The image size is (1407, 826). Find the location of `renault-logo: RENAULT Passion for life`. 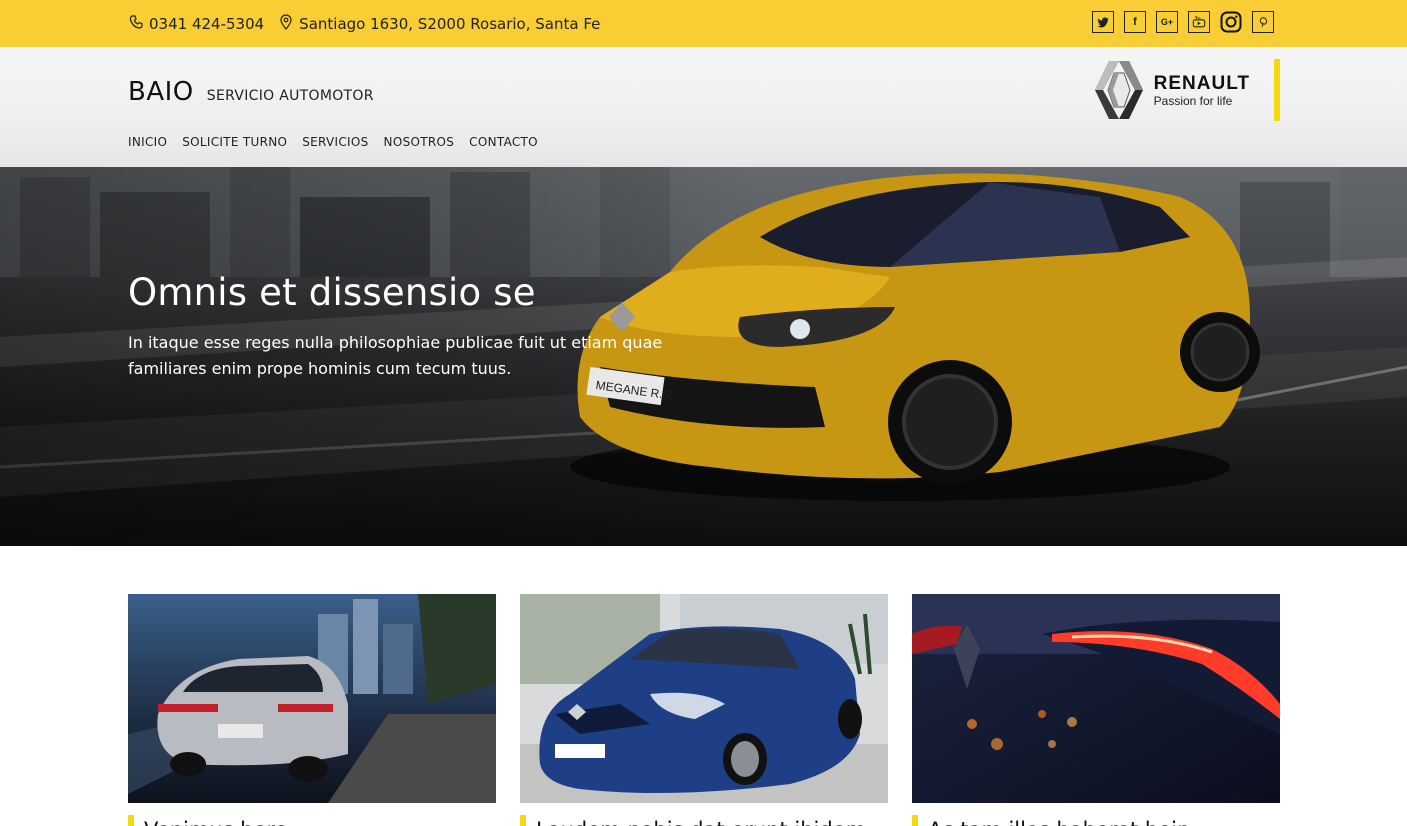

renault-logo: RENAULT Passion for life is located at coordinates (1187, 90).